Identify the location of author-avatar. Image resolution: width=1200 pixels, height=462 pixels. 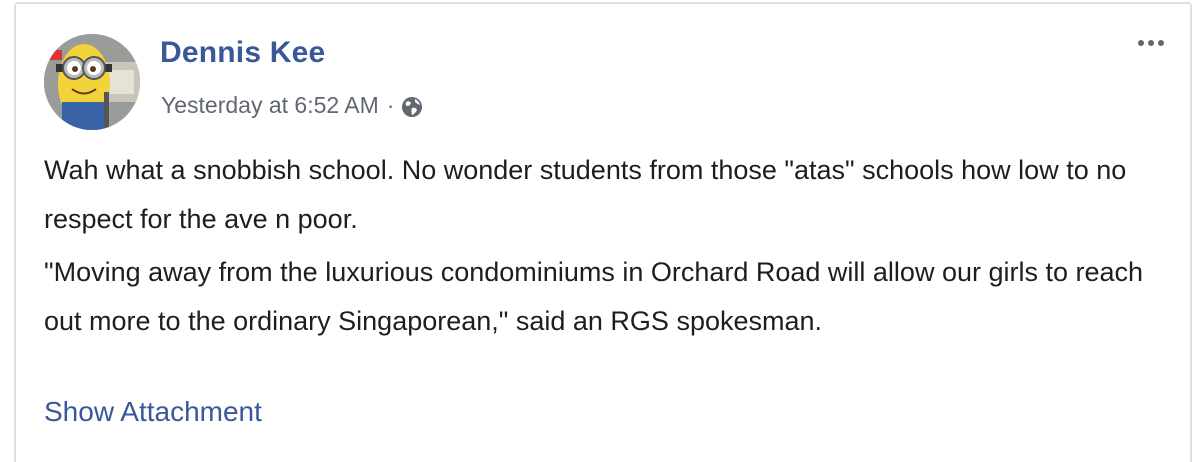
(92, 82).